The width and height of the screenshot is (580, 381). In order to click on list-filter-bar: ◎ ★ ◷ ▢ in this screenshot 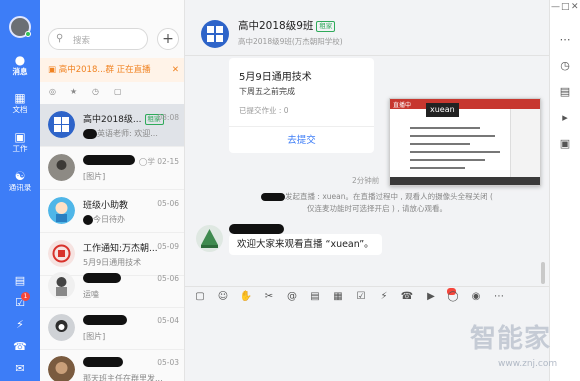, I will do `click(112, 93)`.